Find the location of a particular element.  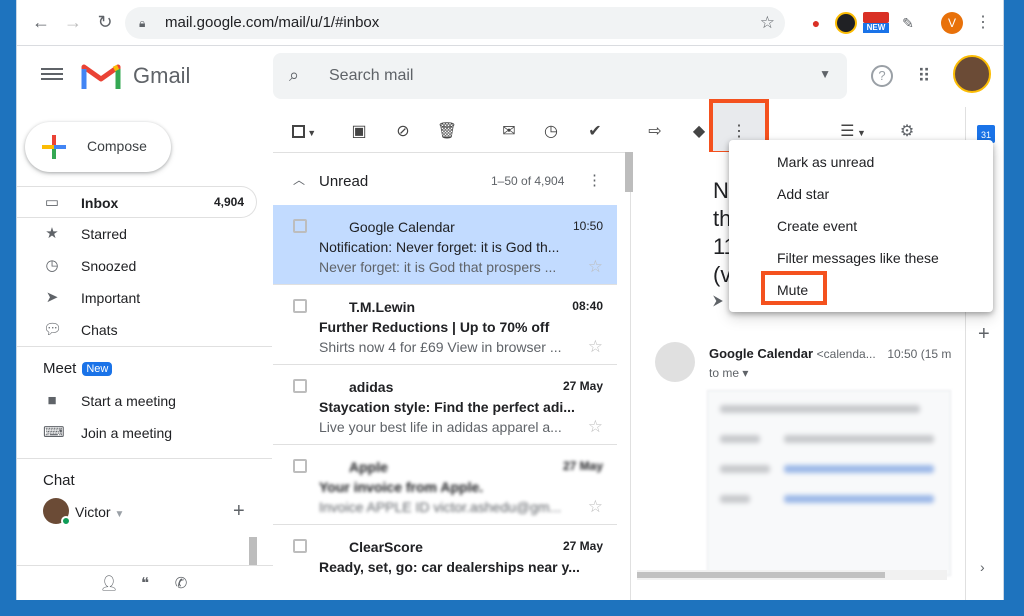

chat-user-name: Victor ▼ is located at coordinates (99, 512).